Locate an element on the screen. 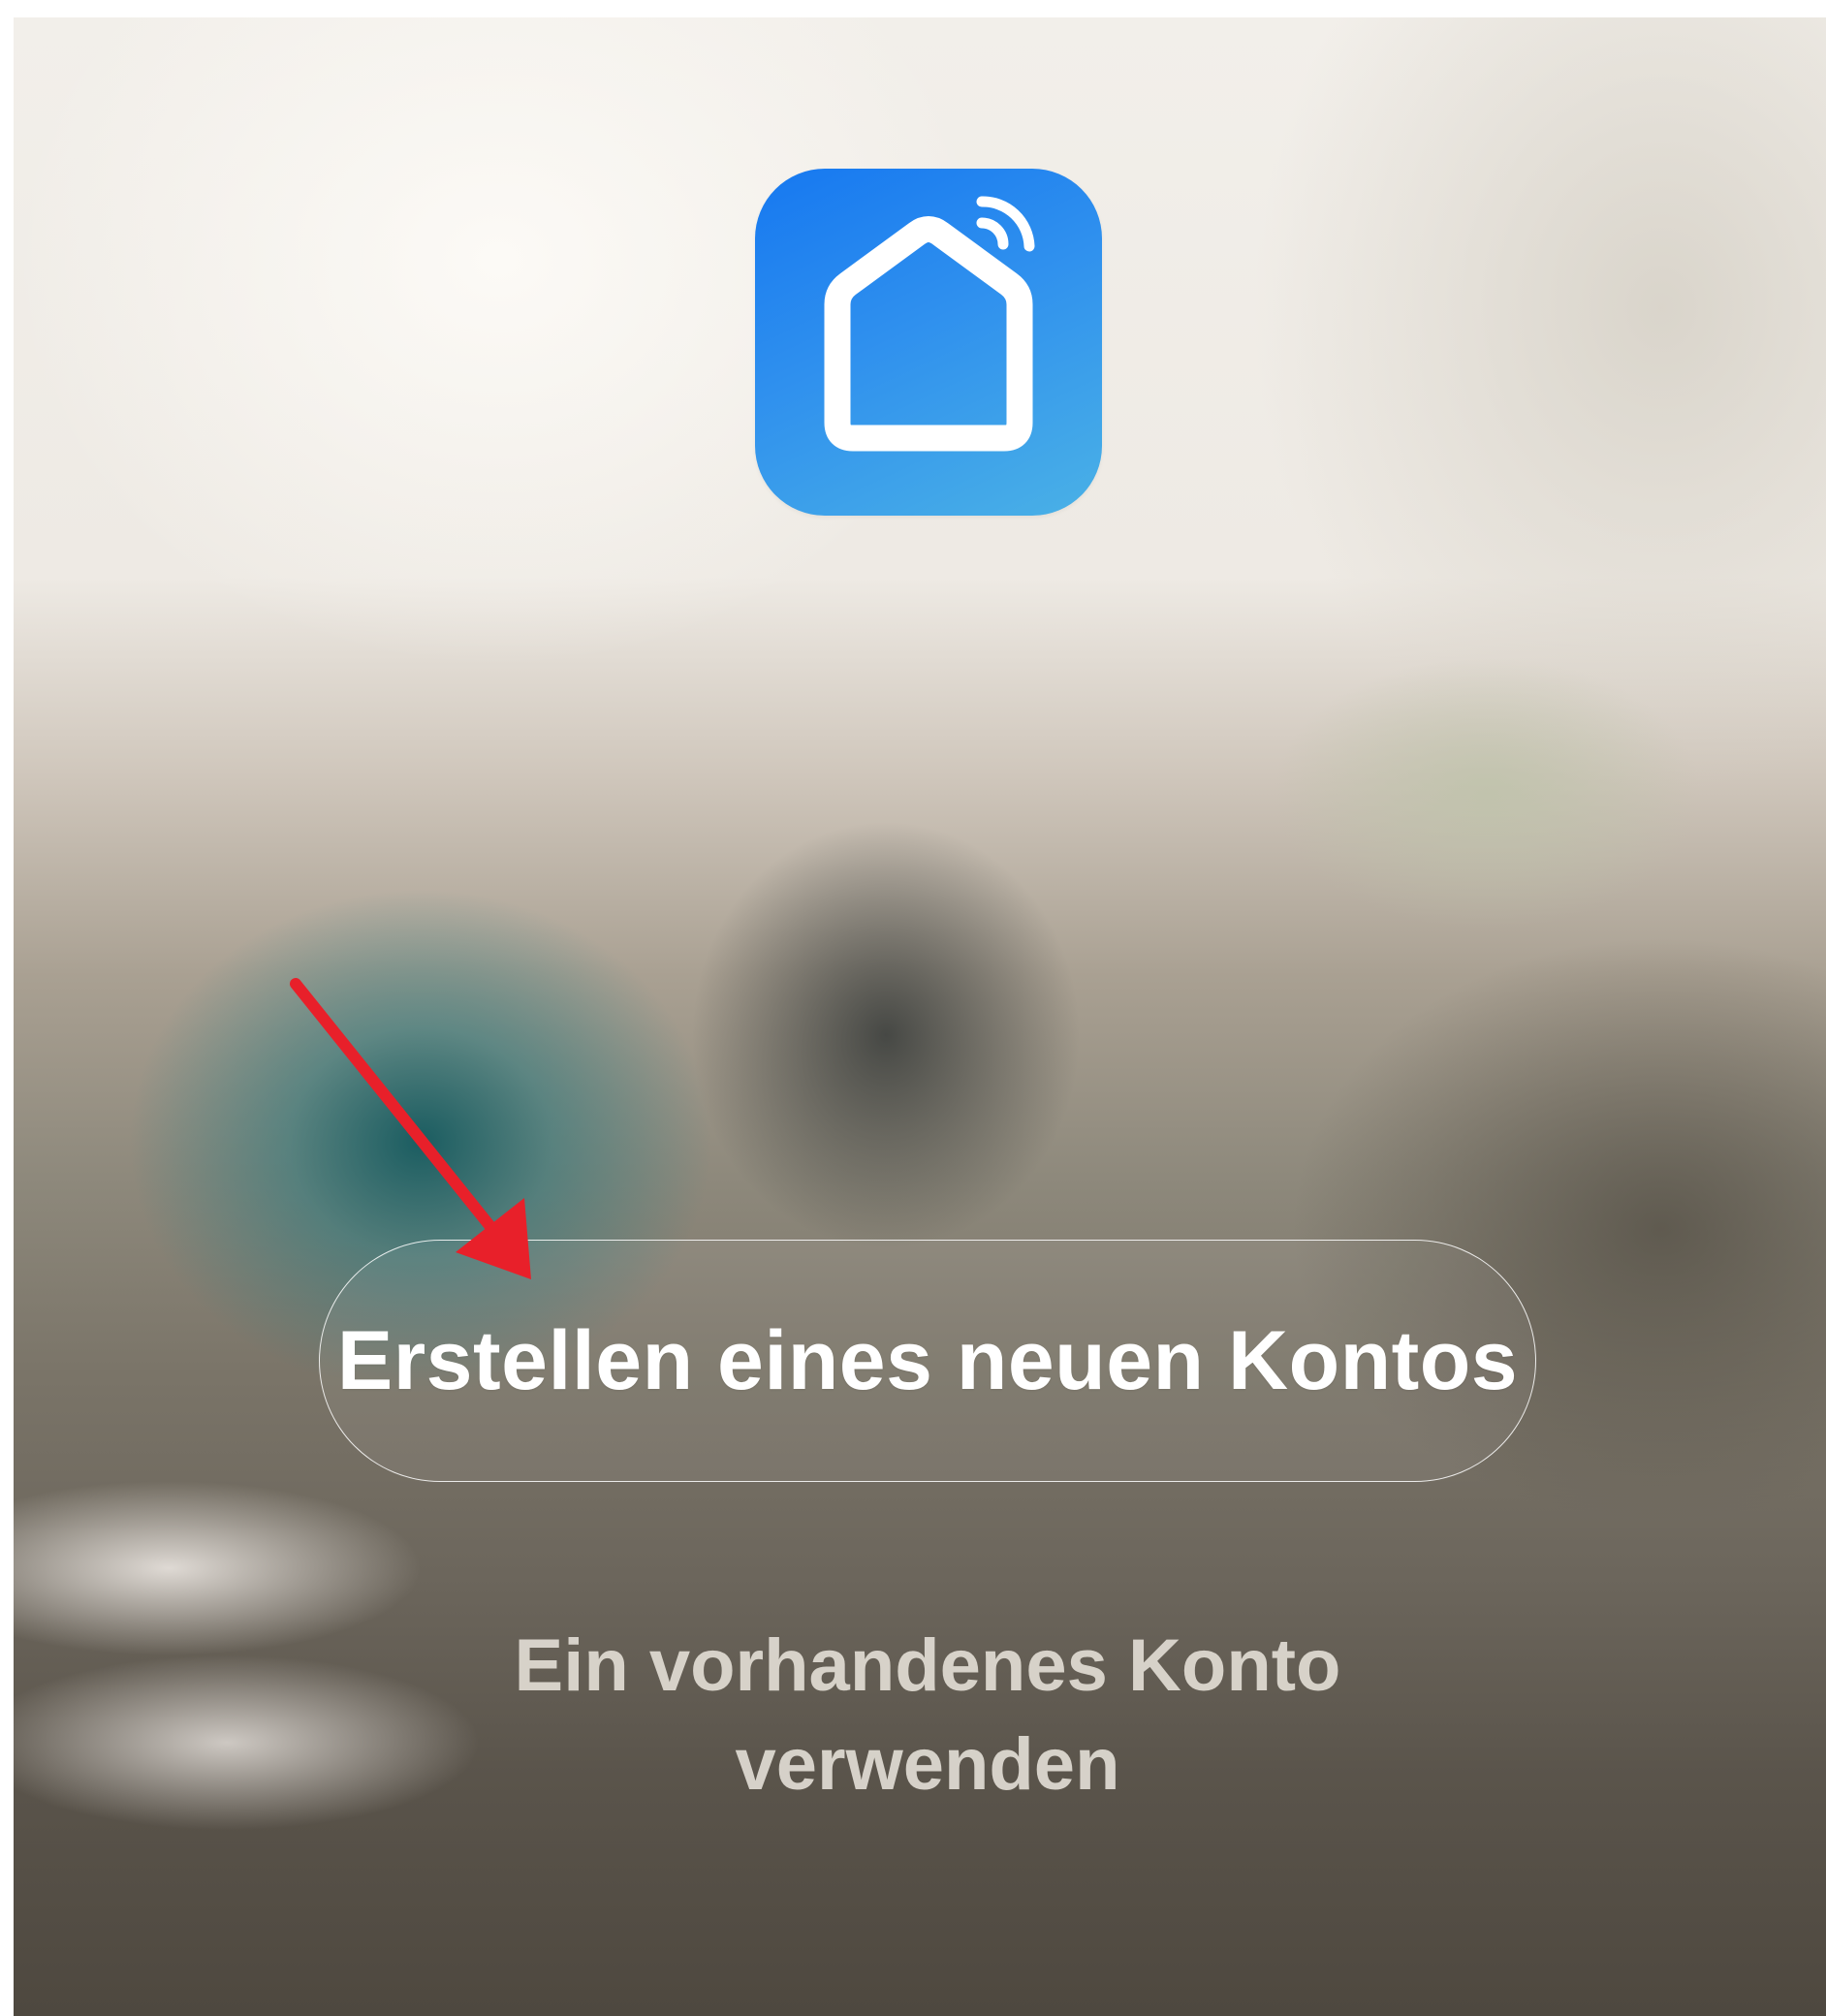  app-logo is located at coordinates (929, 342).